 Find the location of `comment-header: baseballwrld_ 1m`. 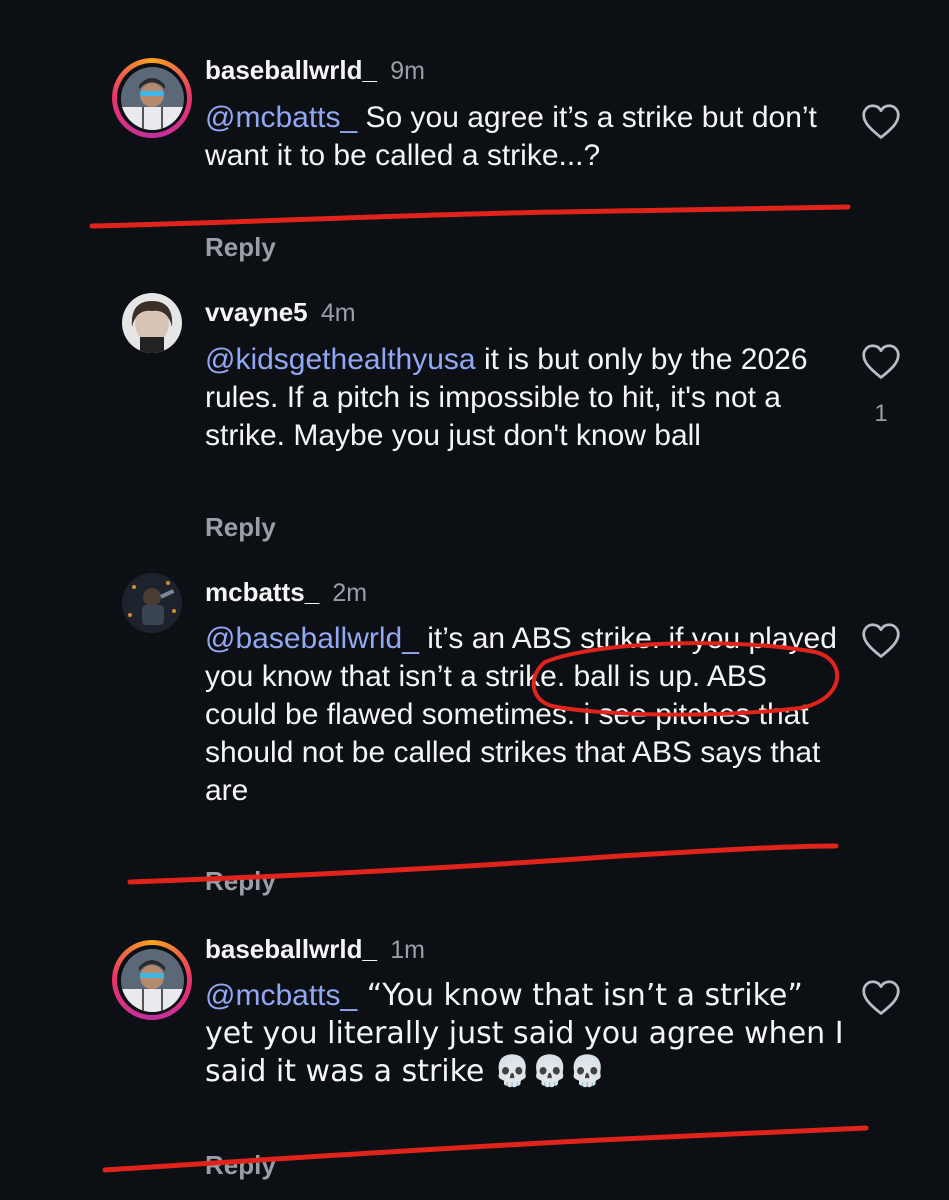

comment-header: baseballwrld_ 1m is located at coordinates (315, 949).